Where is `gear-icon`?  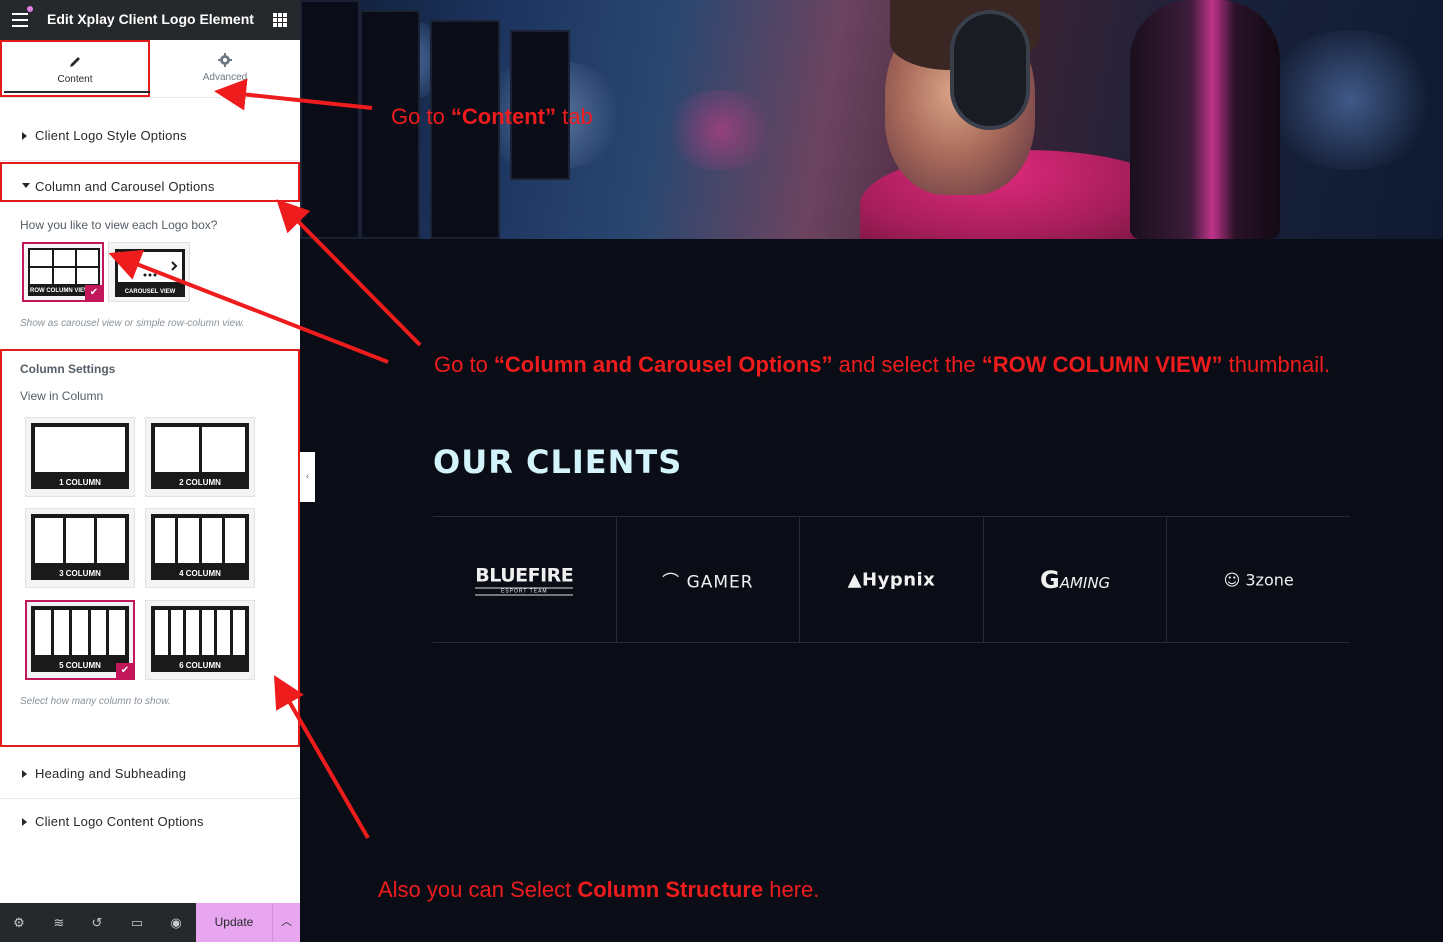
gear-icon is located at coordinates (225, 60).